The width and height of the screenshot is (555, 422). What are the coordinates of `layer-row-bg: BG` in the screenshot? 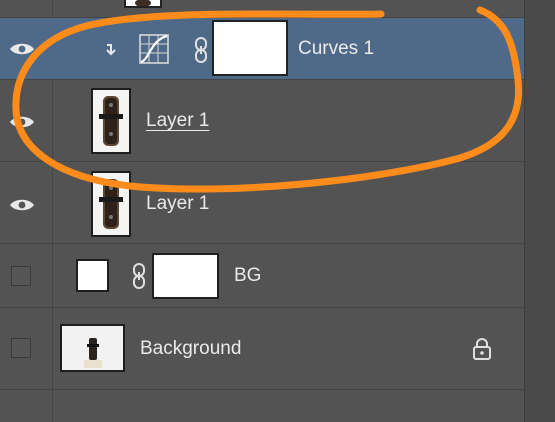 It's located at (262, 276).